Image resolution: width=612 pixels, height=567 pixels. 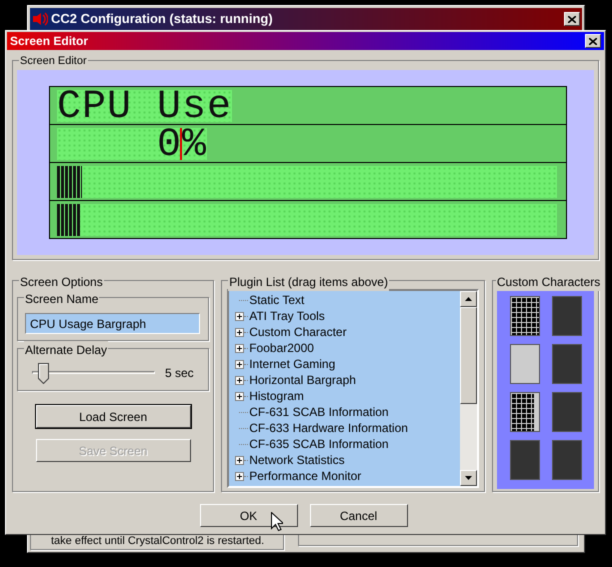 What do you see at coordinates (179, 373) in the screenshot?
I see `delay-value: 5 sec` at bounding box center [179, 373].